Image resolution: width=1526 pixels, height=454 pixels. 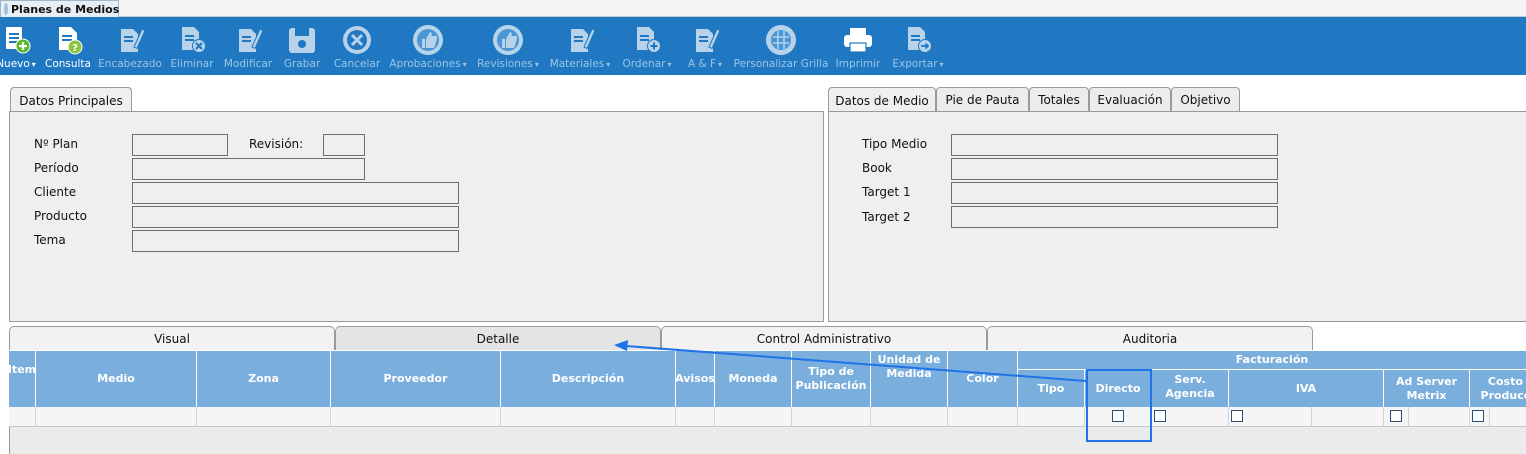 I want to click on delete-button: Eliminar, so click(x=192, y=46).